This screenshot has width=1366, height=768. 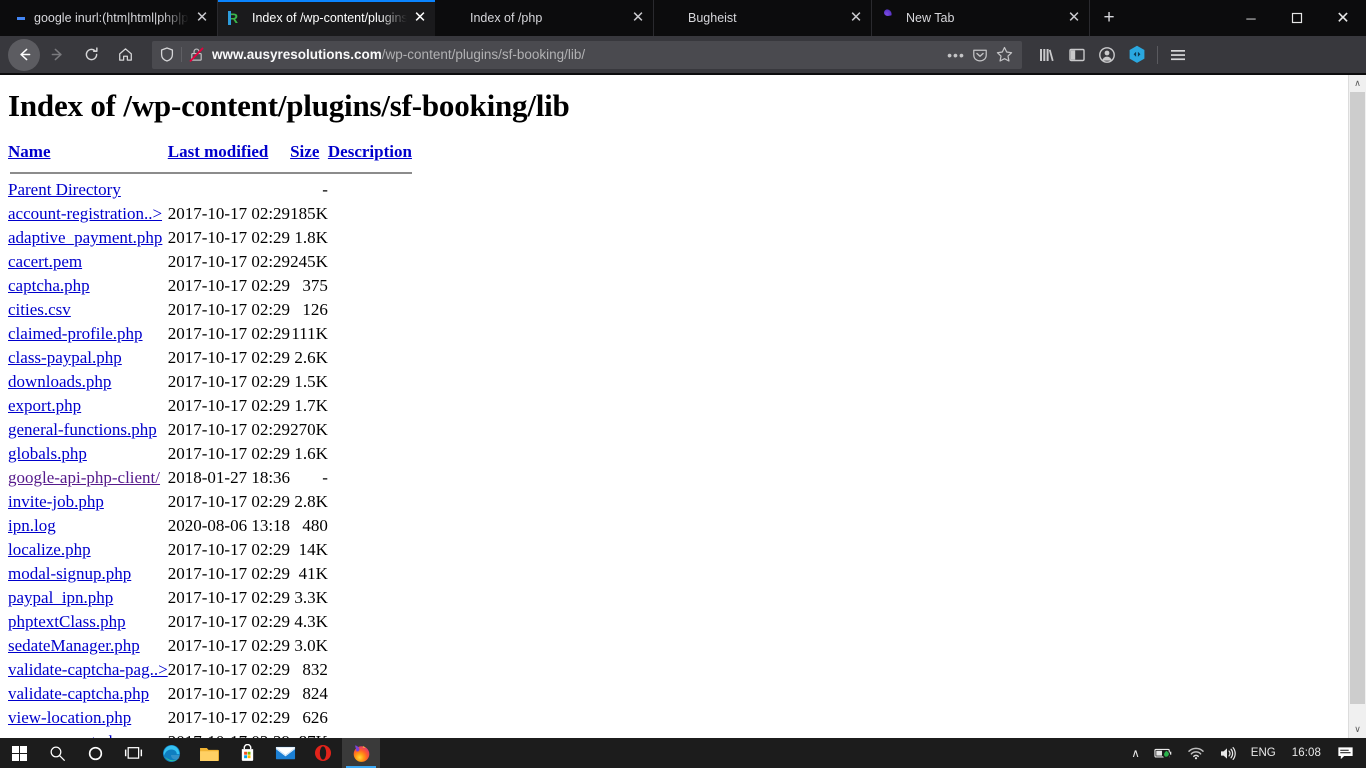 I want to click on task-view-icon, so click(x=133, y=753).